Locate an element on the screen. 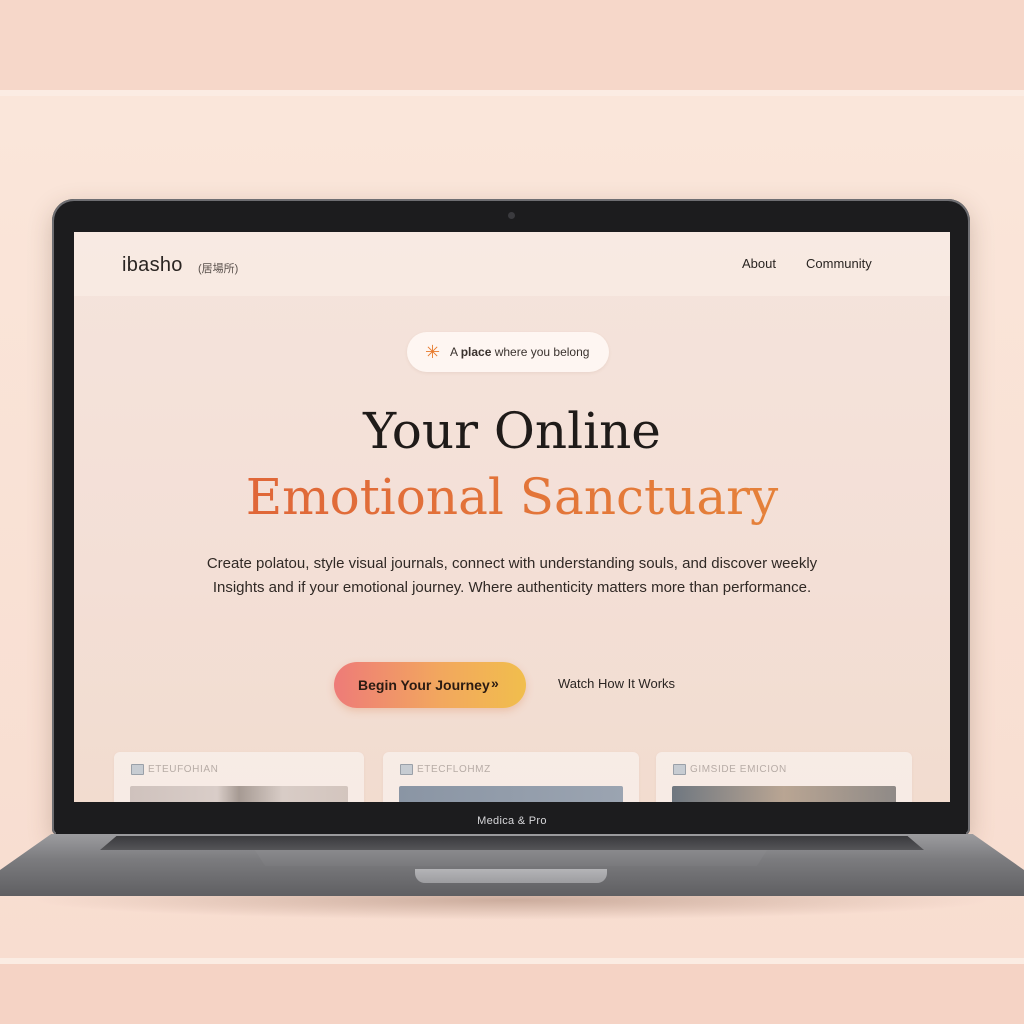 Image resolution: width=1024 pixels, height=1024 pixels. navbar: ibasho (居場所) About Community is located at coordinates (512, 264).